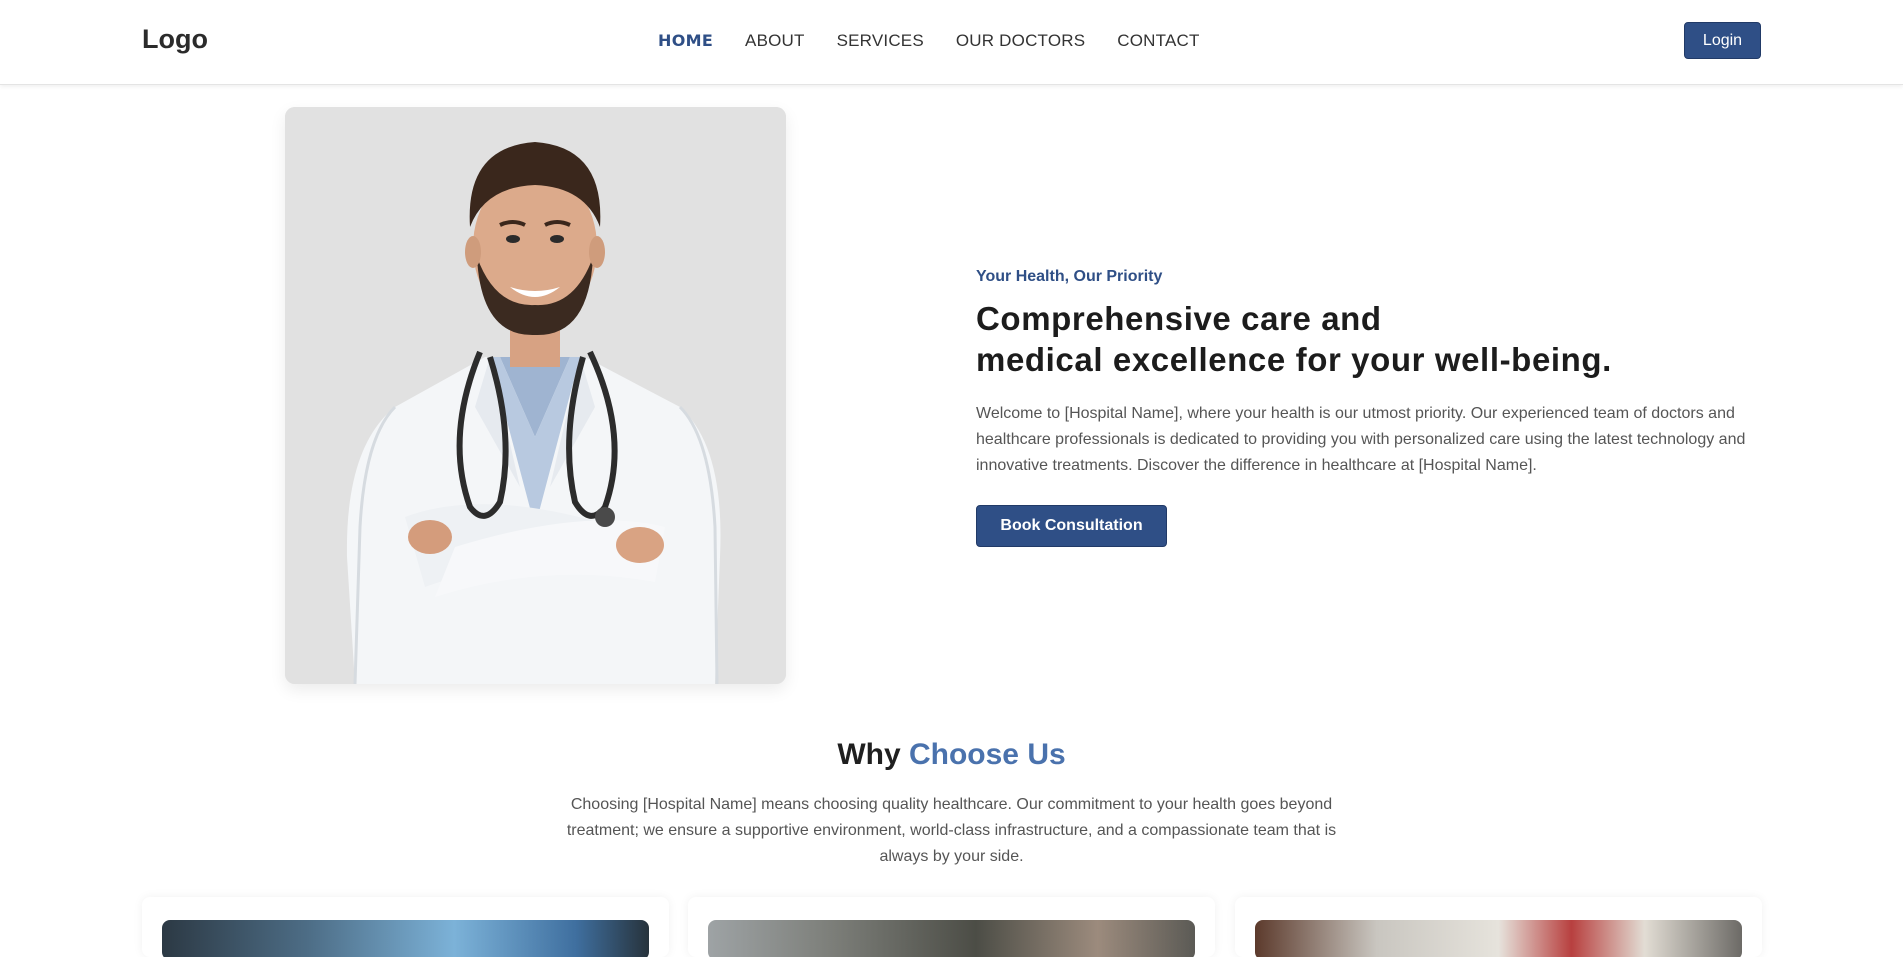 This screenshot has width=1903, height=957. I want to click on why-title-accent: Choose Us, so click(987, 754).